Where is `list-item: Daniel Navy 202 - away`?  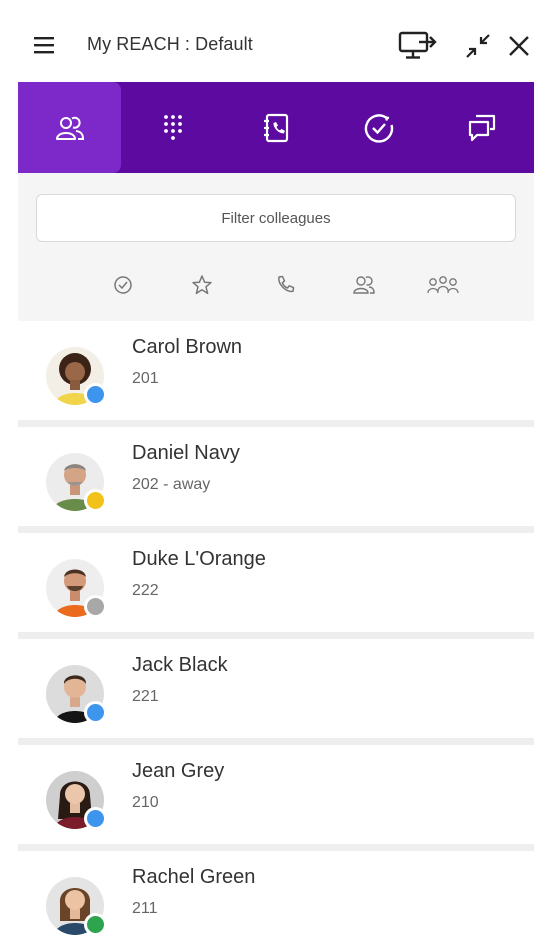 list-item: Daniel Navy 202 - away is located at coordinates (276, 476).